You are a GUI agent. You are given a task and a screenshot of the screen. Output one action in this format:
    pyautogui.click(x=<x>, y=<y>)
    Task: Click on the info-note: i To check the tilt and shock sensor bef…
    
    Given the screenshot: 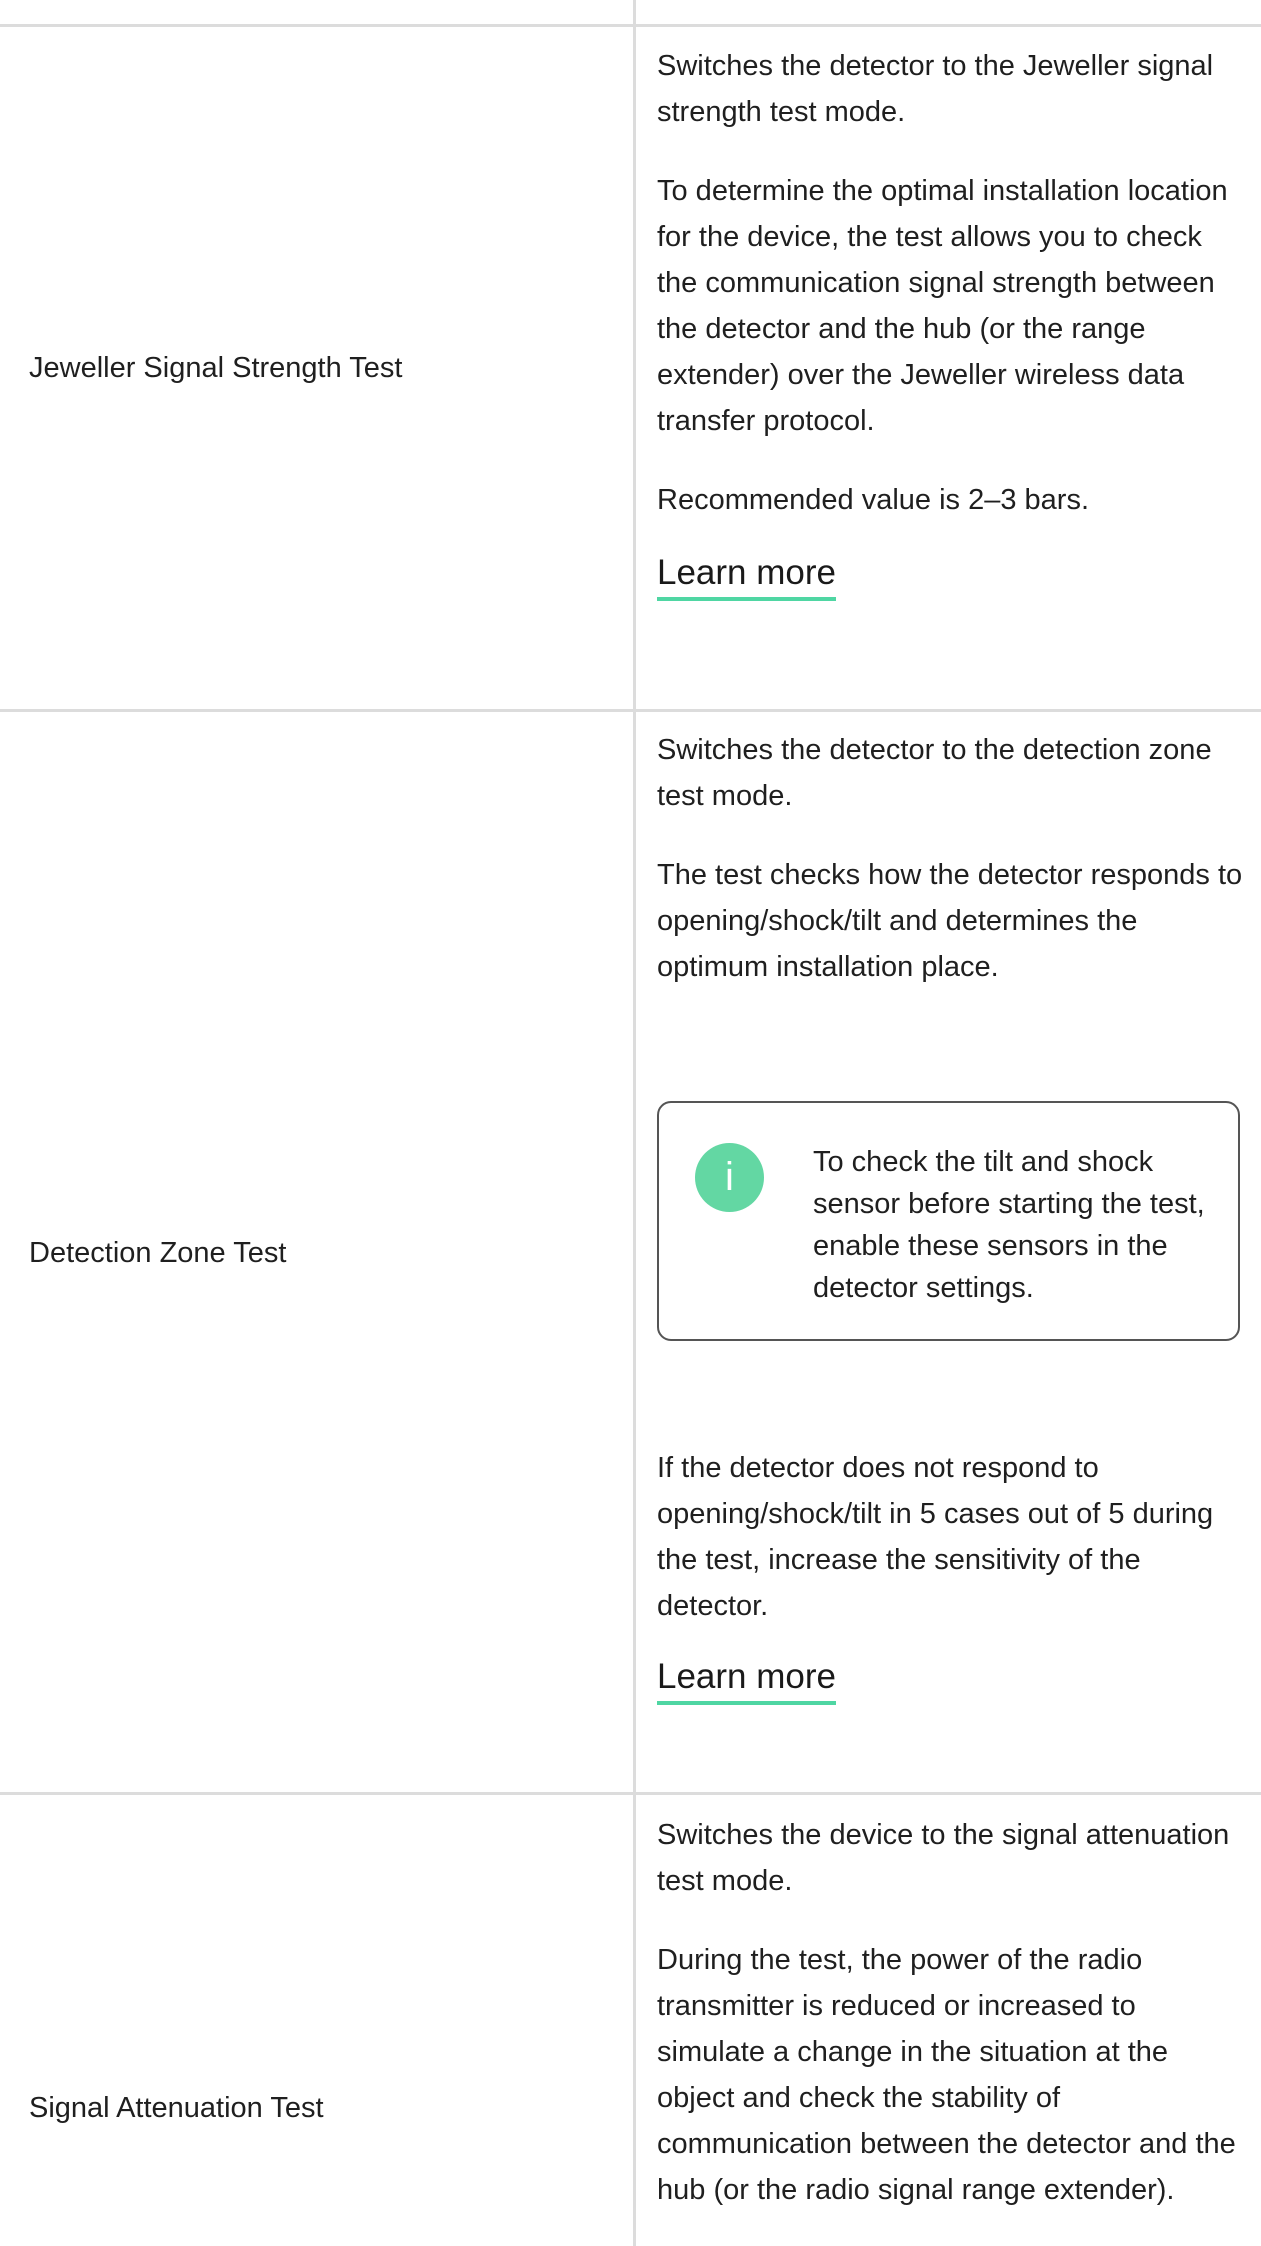 What is the action you would take?
    pyautogui.click(x=948, y=1221)
    